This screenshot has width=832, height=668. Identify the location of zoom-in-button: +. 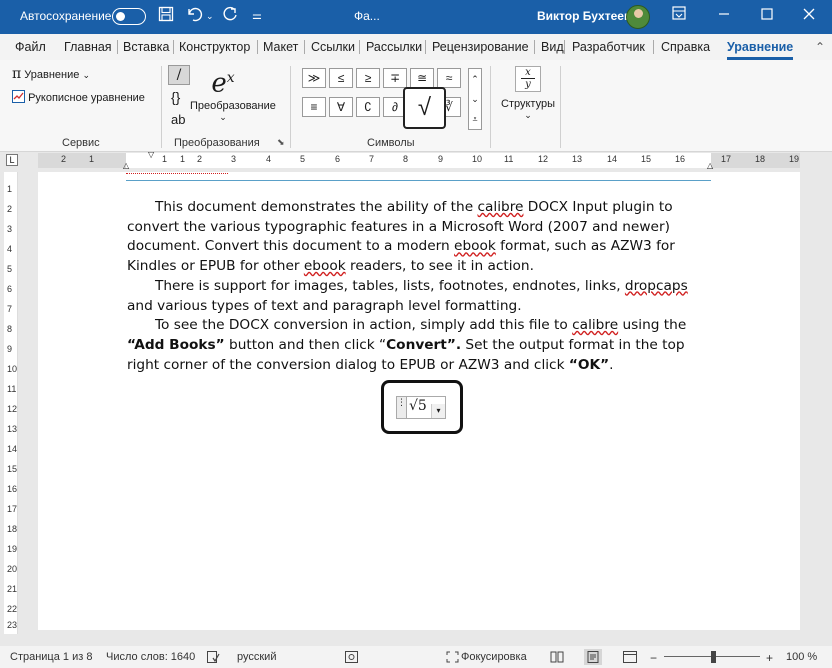
(769, 658).